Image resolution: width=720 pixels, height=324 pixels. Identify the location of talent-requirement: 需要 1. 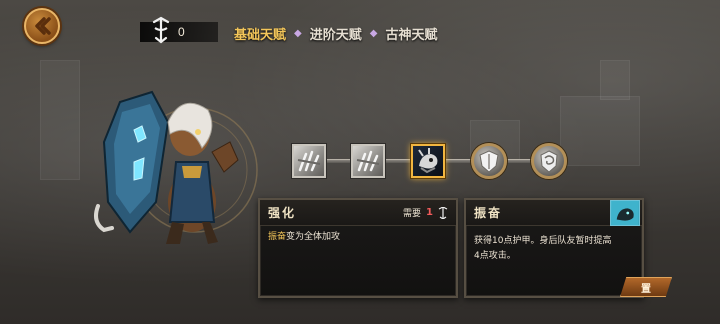
(425, 212).